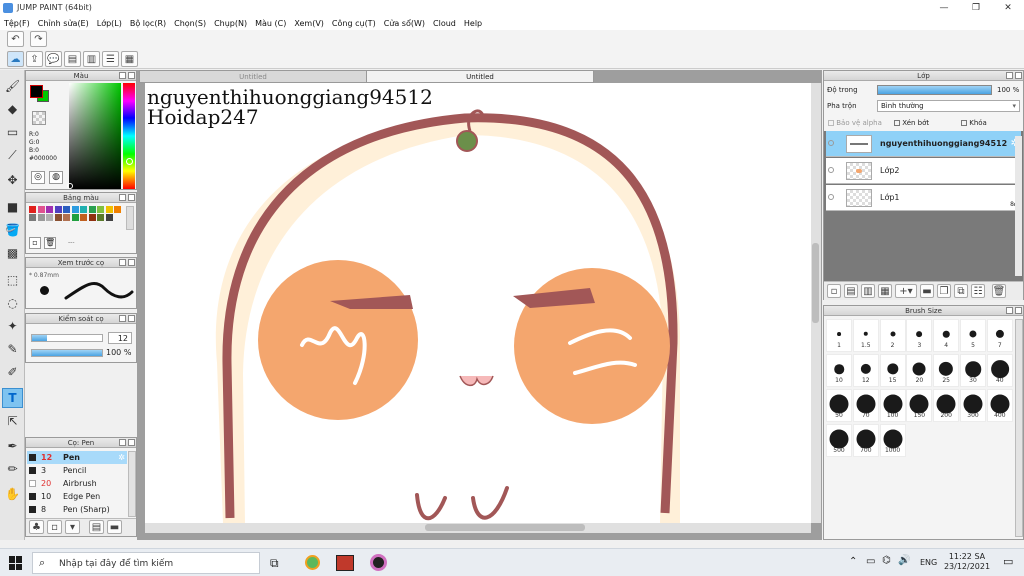  What do you see at coordinates (38, 39) in the screenshot?
I see `redo-button: ↷` at bounding box center [38, 39].